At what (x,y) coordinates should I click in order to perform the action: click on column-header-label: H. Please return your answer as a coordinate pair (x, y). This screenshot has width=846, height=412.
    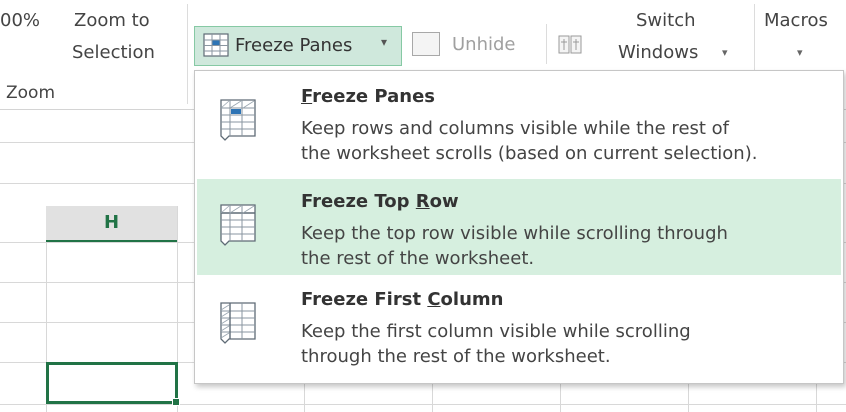
    Looking at the image, I should click on (111, 222).